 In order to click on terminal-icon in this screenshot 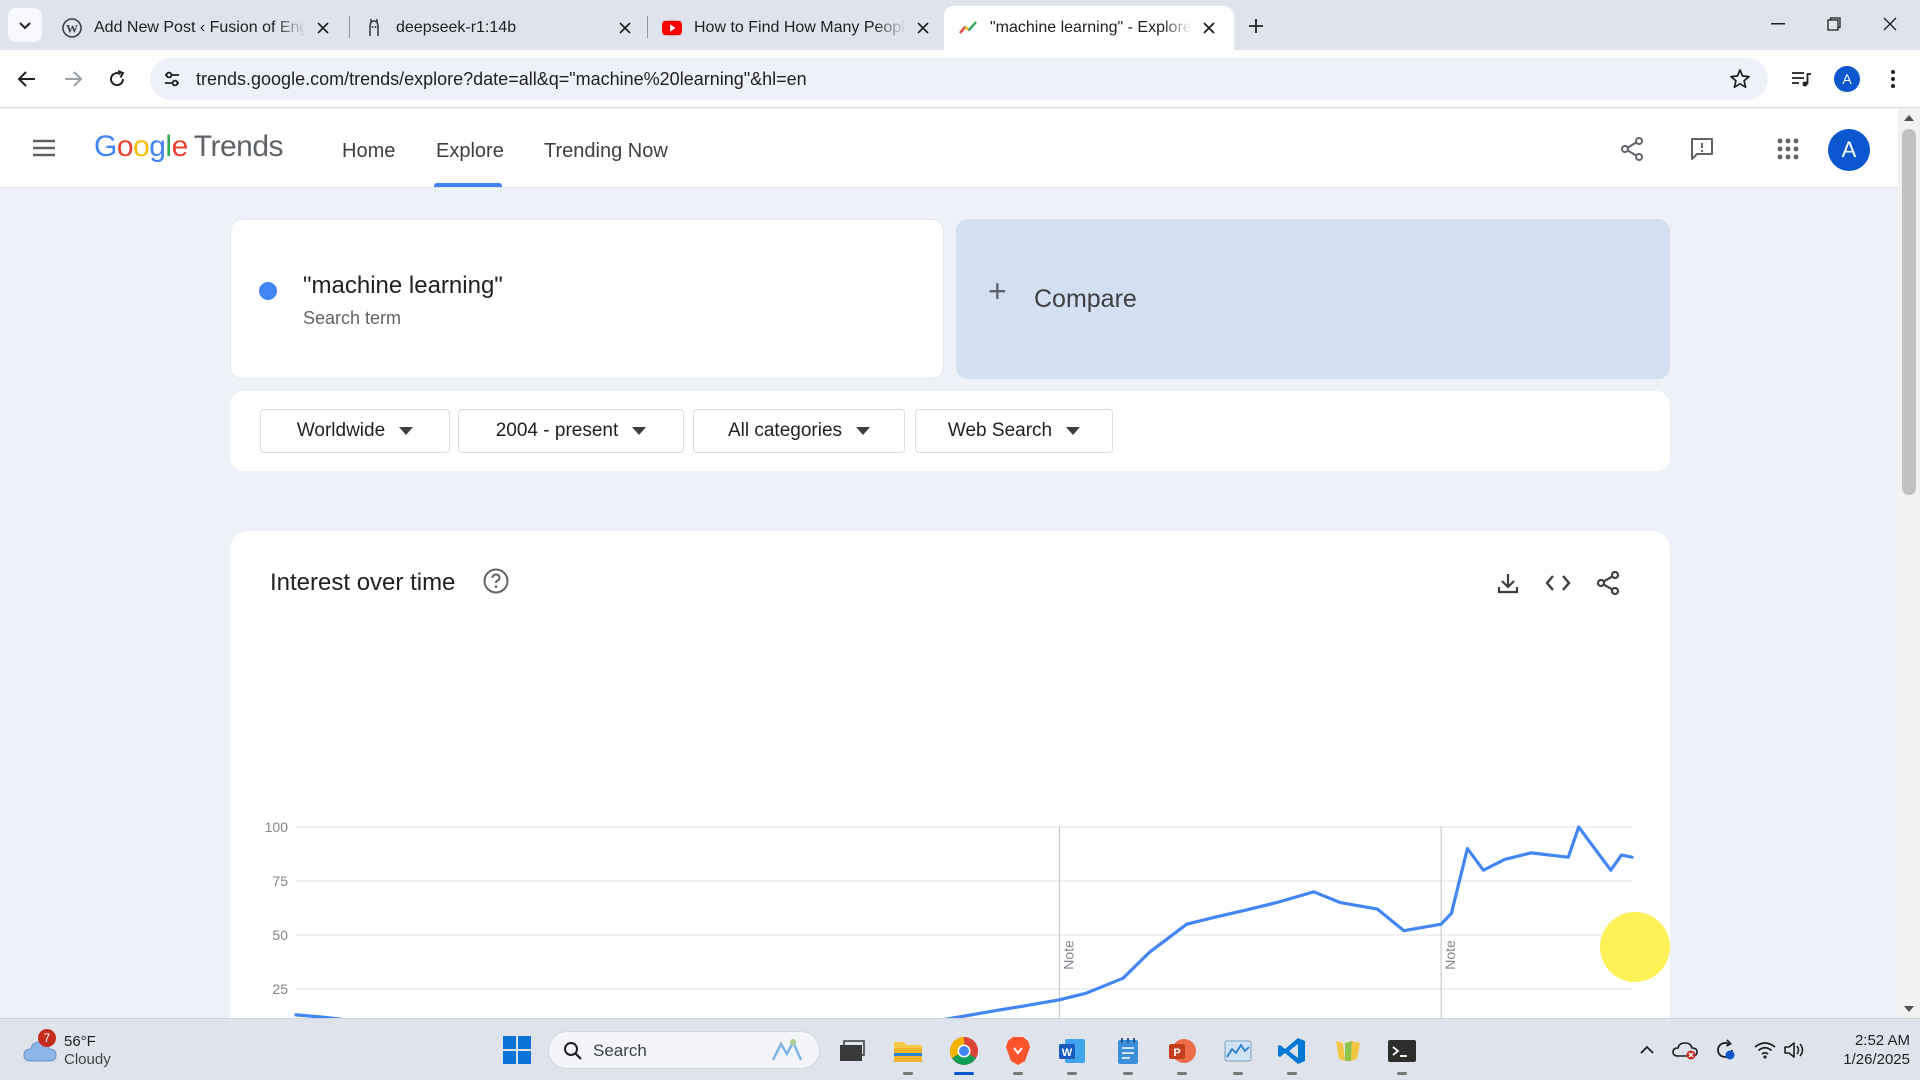, I will do `click(1402, 1053)`.